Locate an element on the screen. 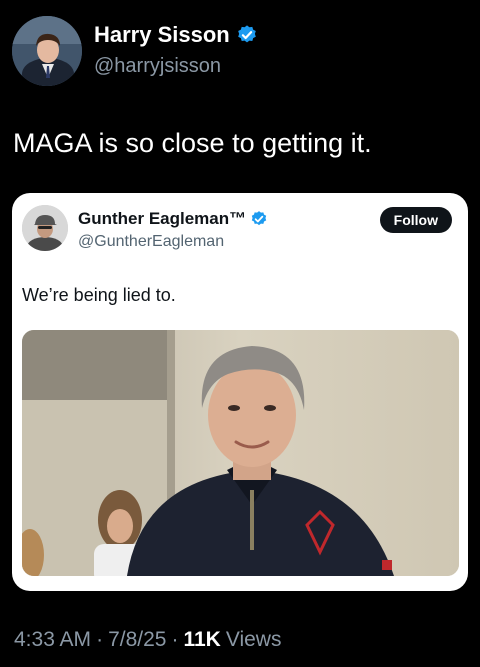 The height and width of the screenshot is (667, 480). author-avatar-photo is located at coordinates (47, 51).